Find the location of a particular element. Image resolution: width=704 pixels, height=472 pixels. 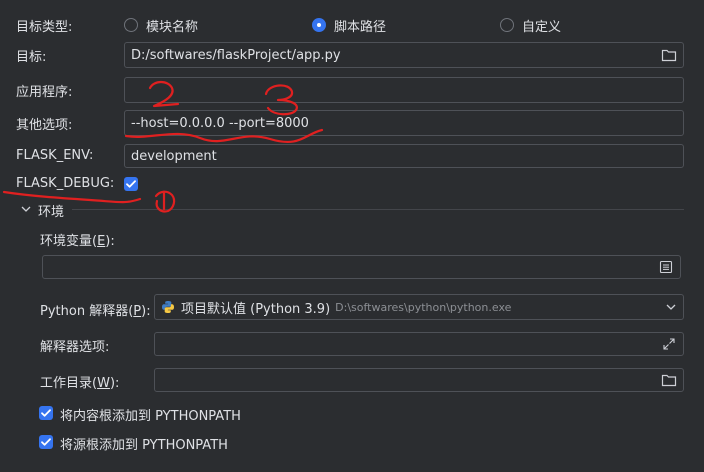

red-annotation-overlay is located at coordinates (163, 146).